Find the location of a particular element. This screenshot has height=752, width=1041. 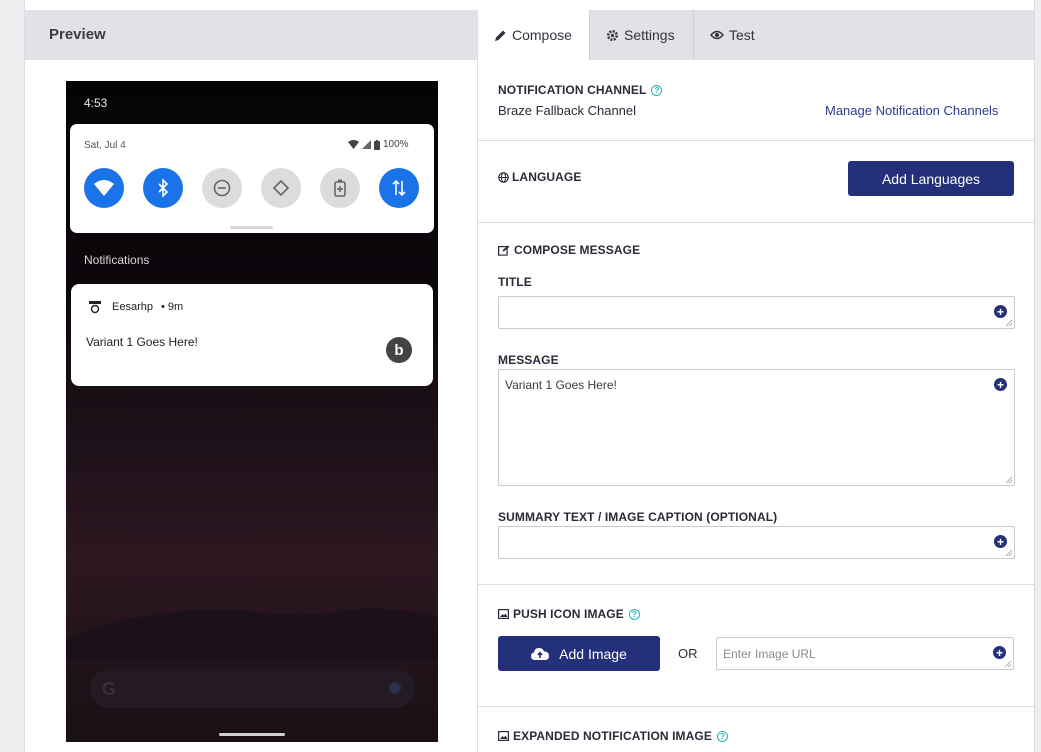

braze-logo-icon: b is located at coordinates (399, 350).